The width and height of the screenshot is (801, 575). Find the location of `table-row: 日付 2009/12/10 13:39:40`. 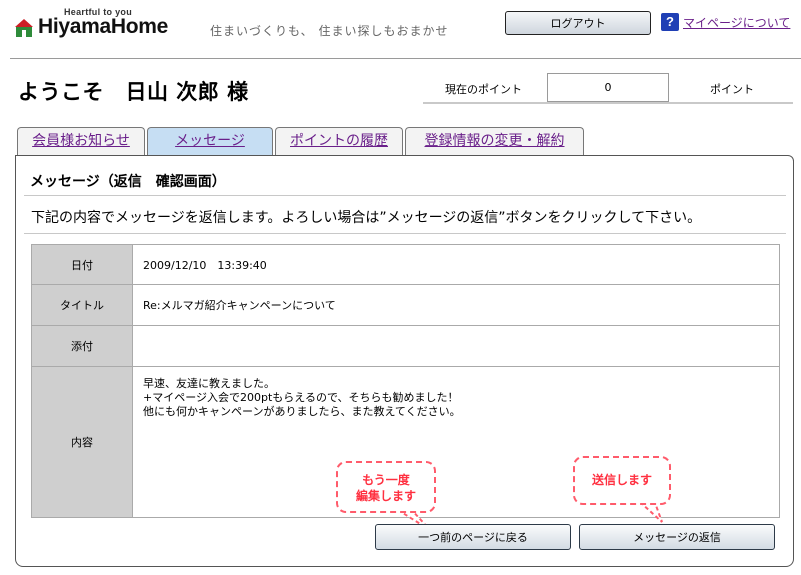

table-row: 日付 2009/12/10 13:39:40 is located at coordinates (405, 264).